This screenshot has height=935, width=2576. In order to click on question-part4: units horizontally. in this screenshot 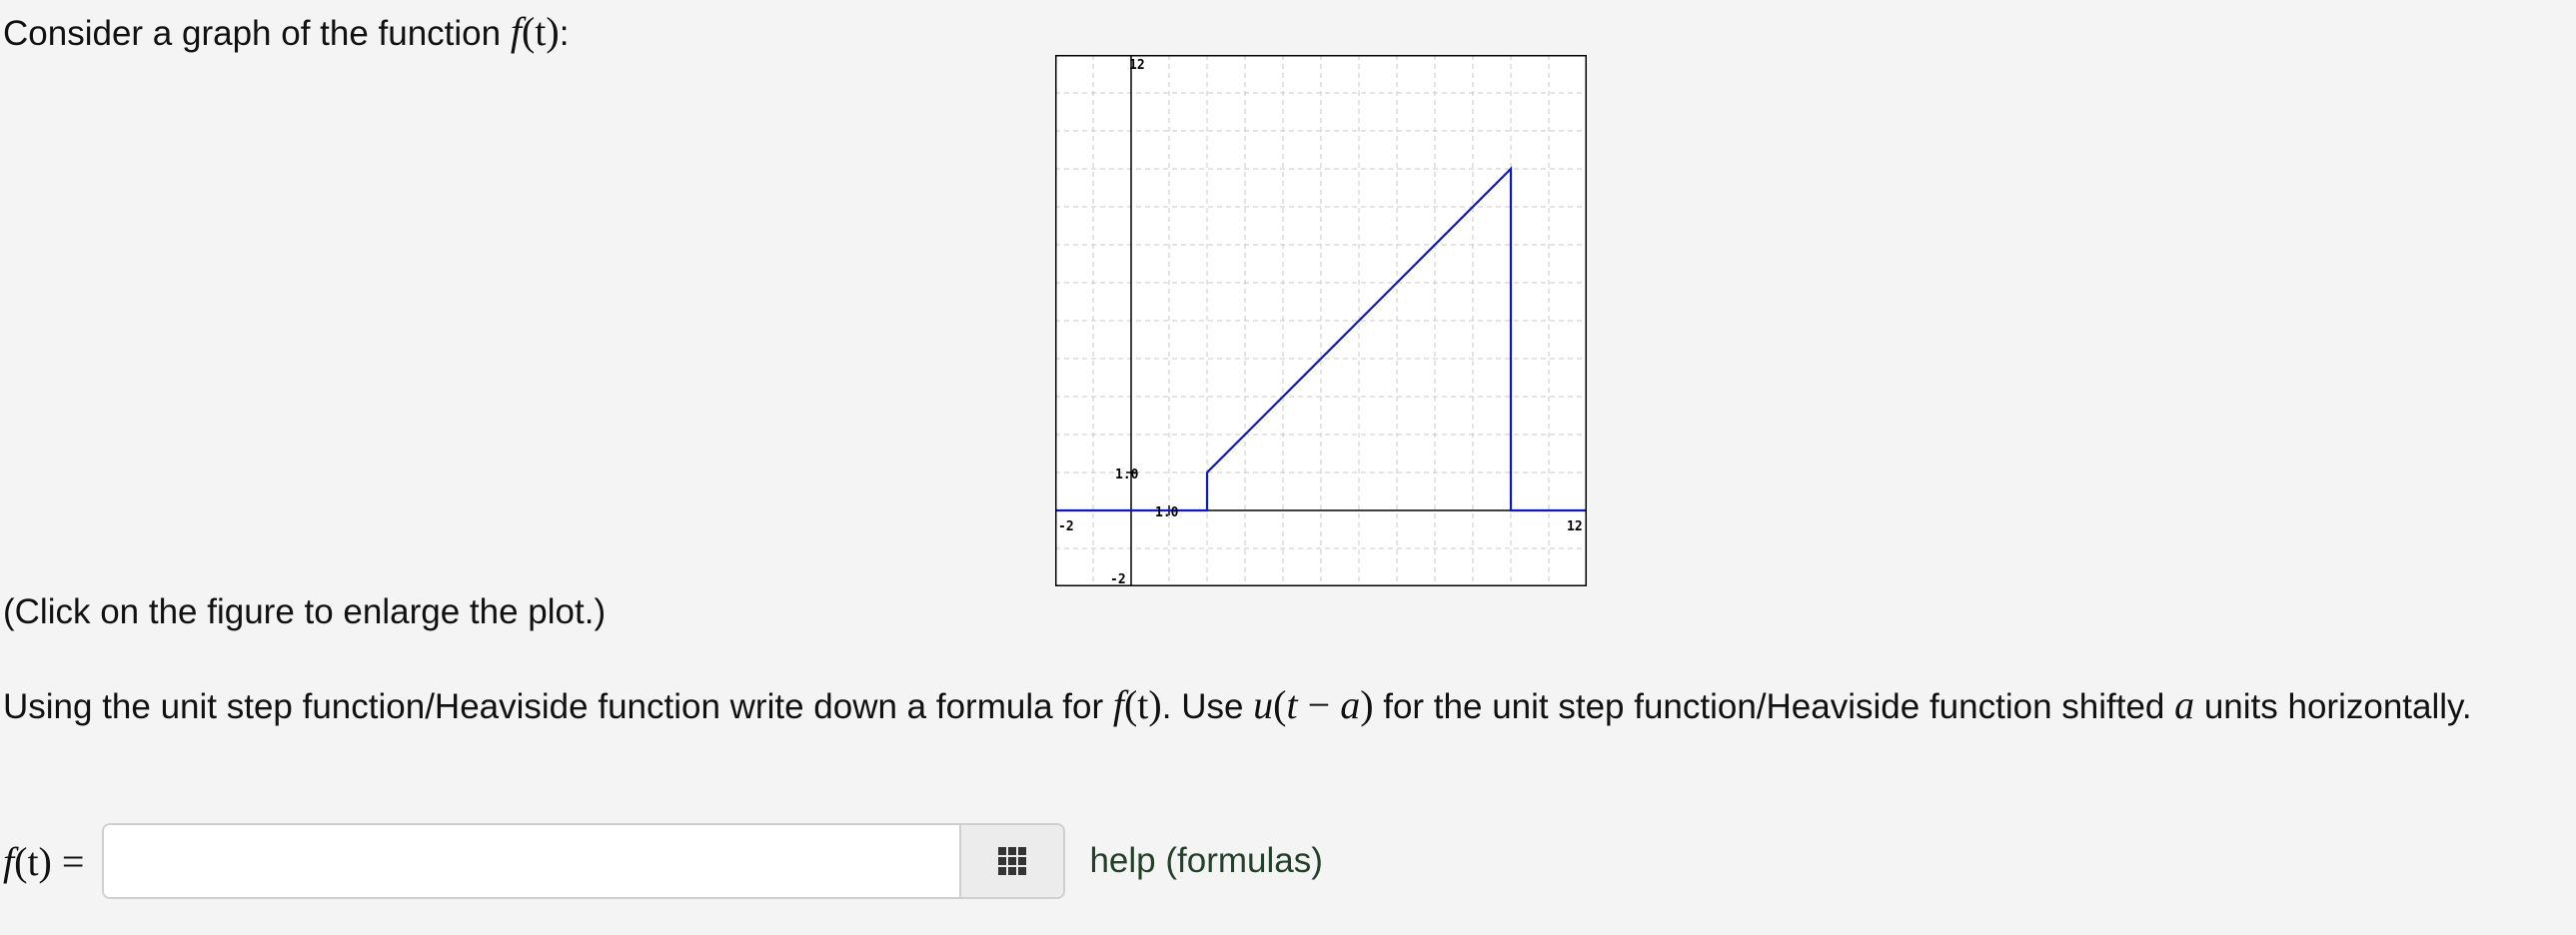, I will do `click(2333, 706)`.